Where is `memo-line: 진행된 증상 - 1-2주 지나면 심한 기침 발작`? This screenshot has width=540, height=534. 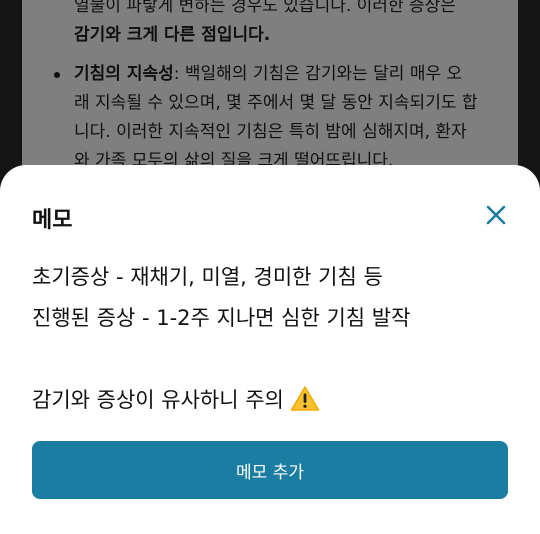
memo-line: 진행된 증상 - 1-2주 지나면 심한 기침 발작 is located at coordinates (221, 318).